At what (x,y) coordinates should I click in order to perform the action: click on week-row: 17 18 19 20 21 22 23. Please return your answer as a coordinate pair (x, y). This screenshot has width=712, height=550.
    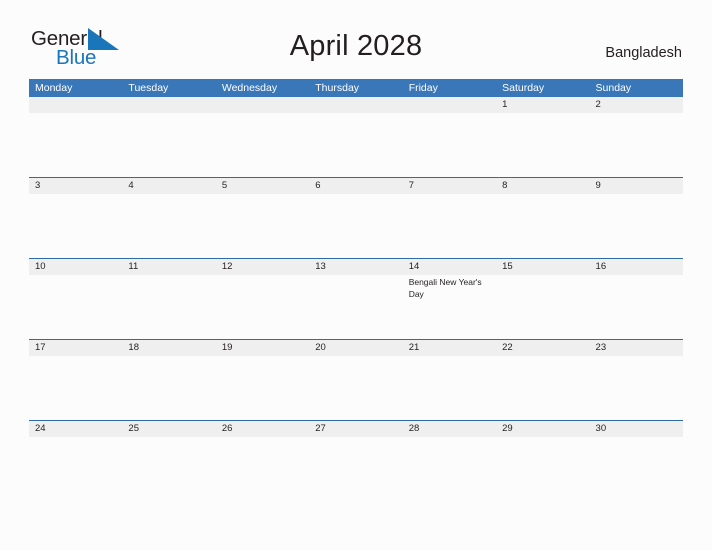
    Looking at the image, I should click on (356, 379).